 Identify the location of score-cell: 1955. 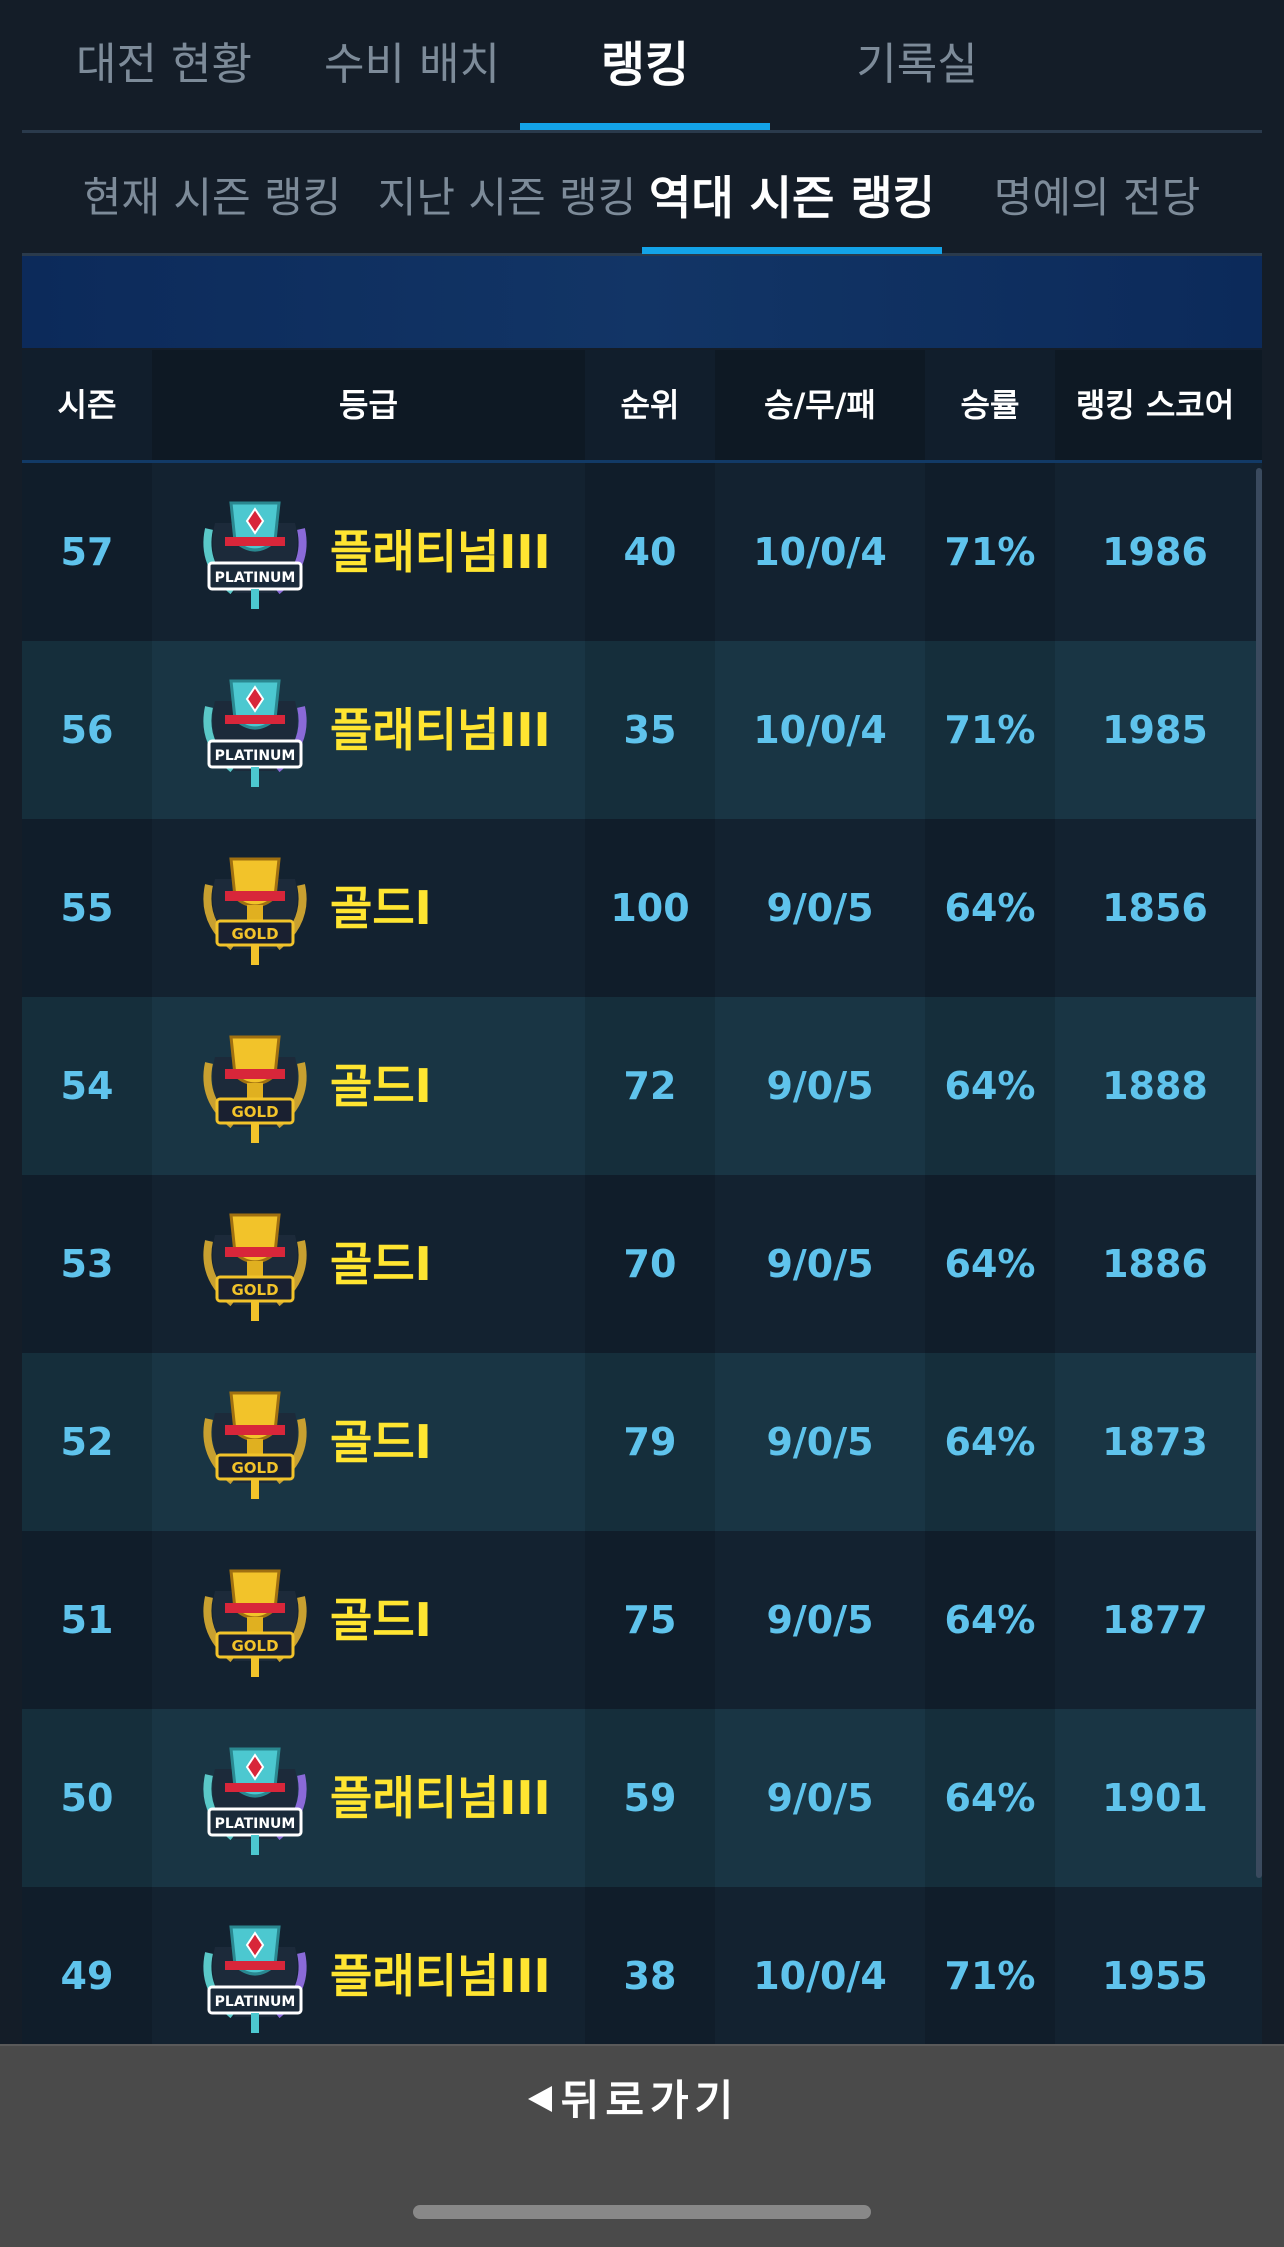
(1155, 1976).